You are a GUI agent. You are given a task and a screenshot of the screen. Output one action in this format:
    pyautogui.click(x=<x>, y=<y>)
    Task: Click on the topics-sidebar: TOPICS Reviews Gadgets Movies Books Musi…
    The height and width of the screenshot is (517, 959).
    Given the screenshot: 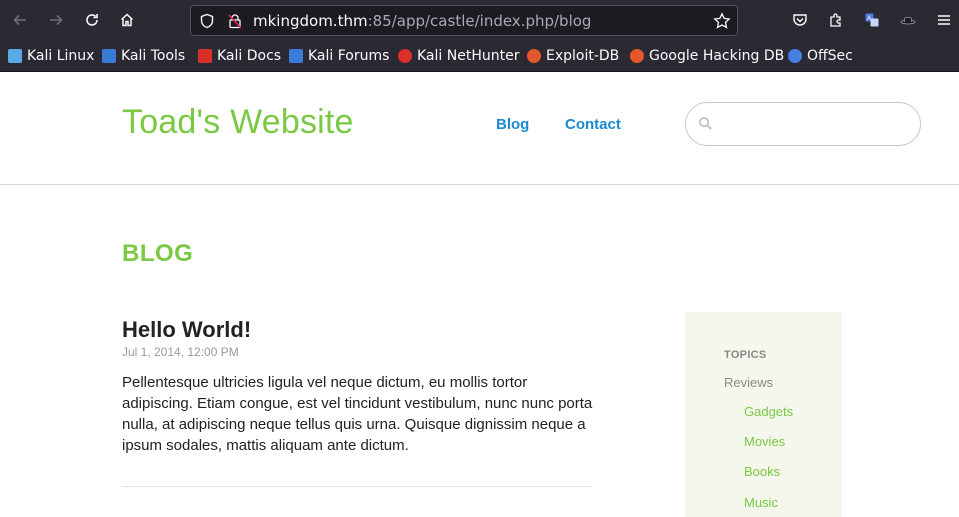 What is the action you would take?
    pyautogui.click(x=763, y=414)
    